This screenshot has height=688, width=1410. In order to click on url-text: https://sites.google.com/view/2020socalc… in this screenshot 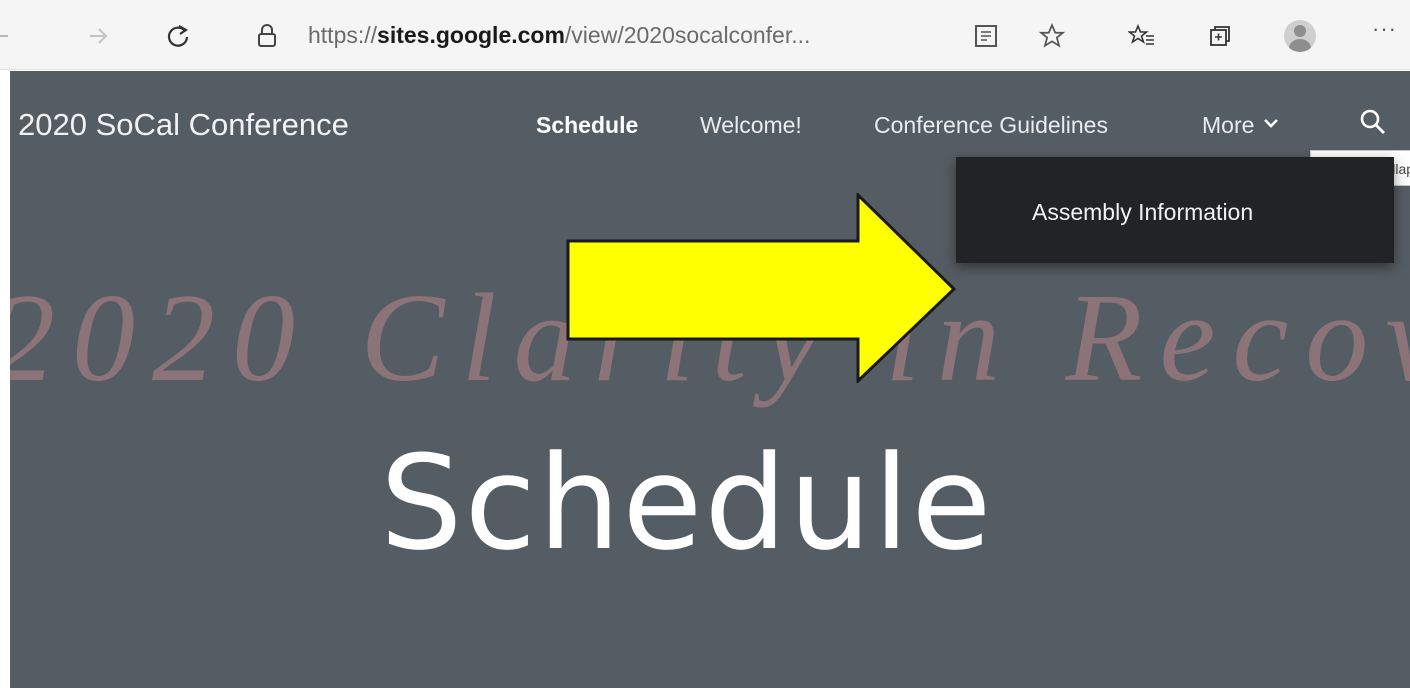, I will do `click(559, 35)`.